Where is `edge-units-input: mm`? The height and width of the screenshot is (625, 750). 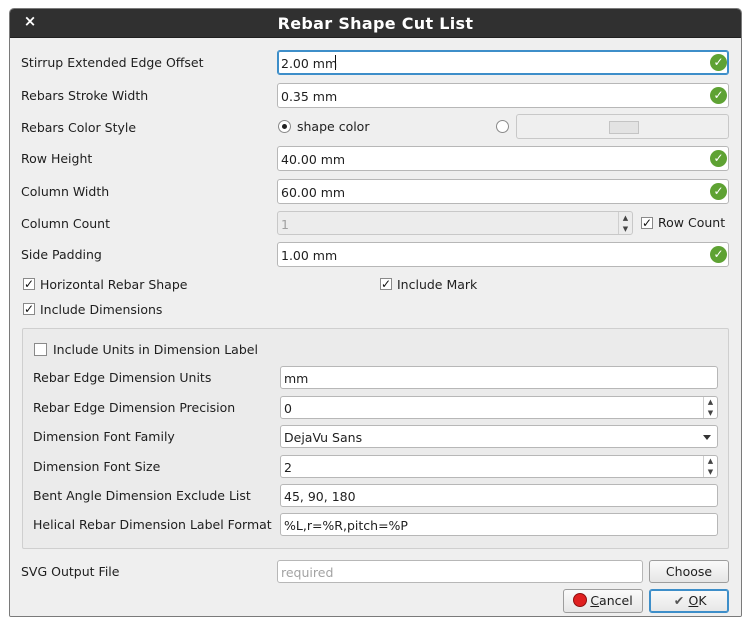
edge-units-input: mm is located at coordinates (499, 377).